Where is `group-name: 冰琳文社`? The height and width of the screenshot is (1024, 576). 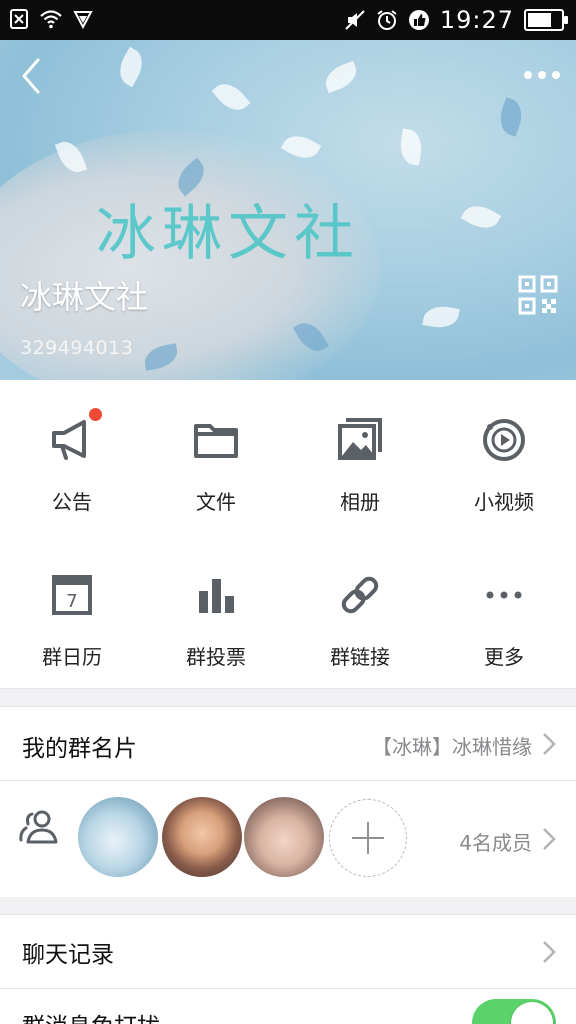
group-name: 冰琳文社 is located at coordinates (84, 297).